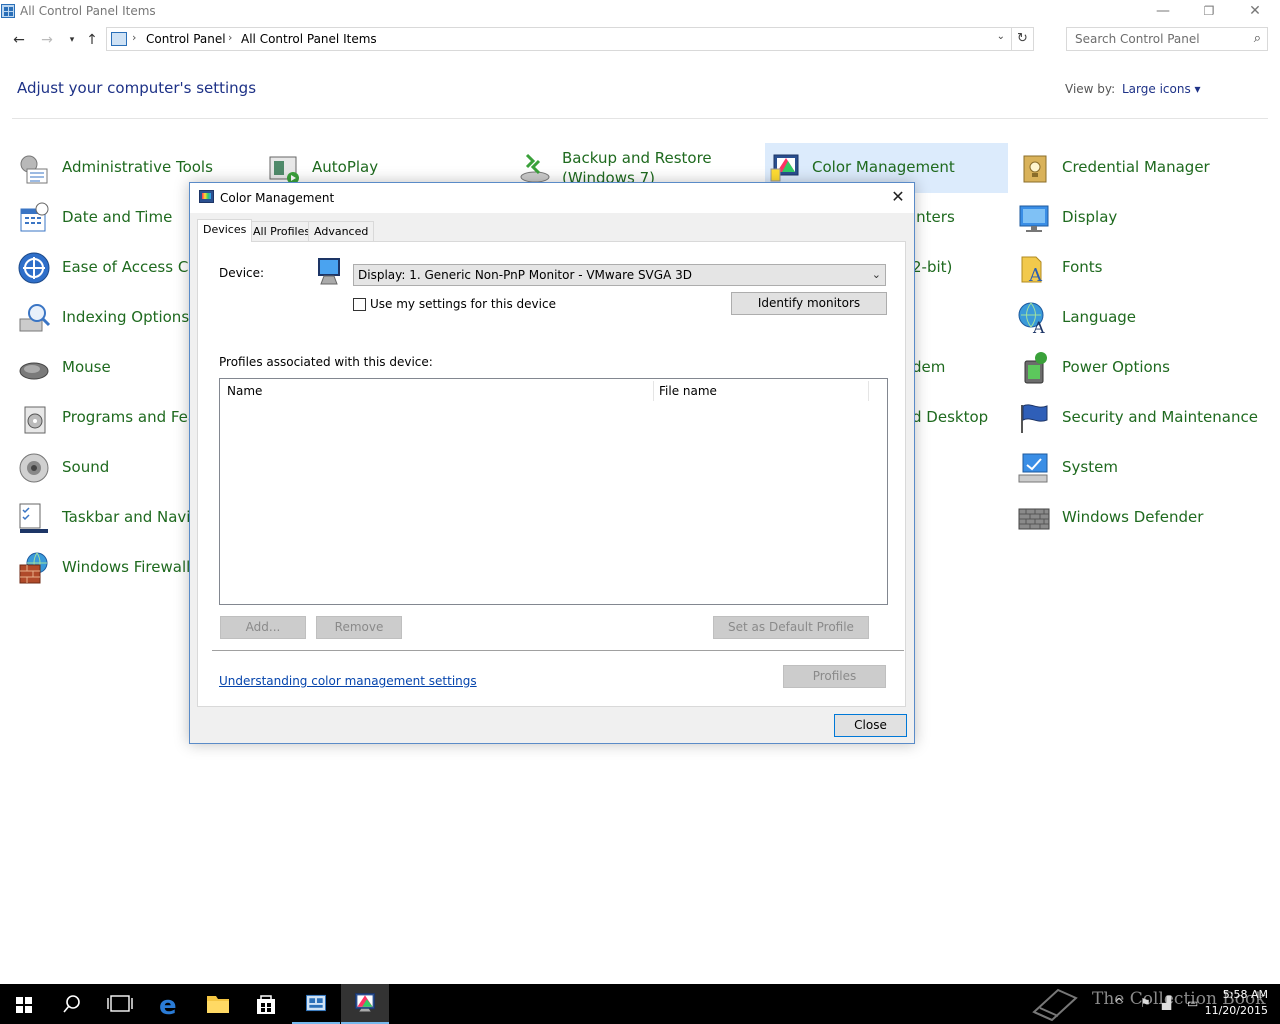 The height and width of the screenshot is (1024, 1280). I want to click on backup-restore-icon, so click(535, 168).